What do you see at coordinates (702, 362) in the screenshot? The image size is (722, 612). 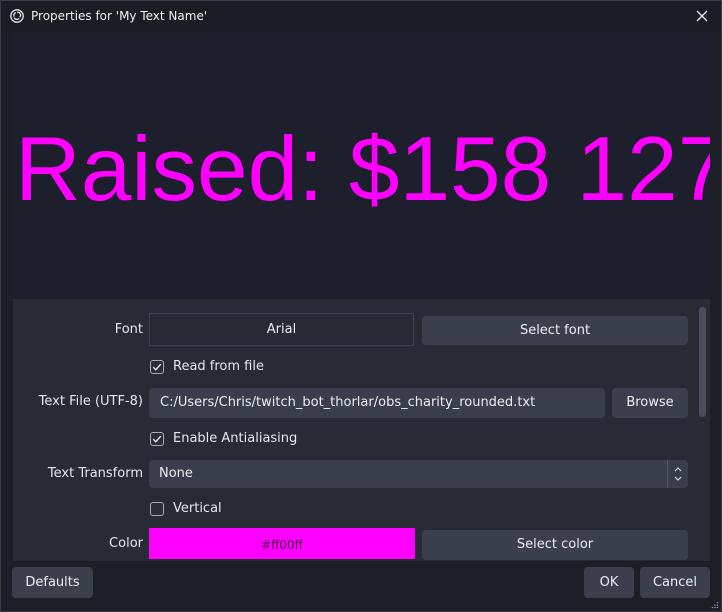 I see `scrollbar-thumb` at bounding box center [702, 362].